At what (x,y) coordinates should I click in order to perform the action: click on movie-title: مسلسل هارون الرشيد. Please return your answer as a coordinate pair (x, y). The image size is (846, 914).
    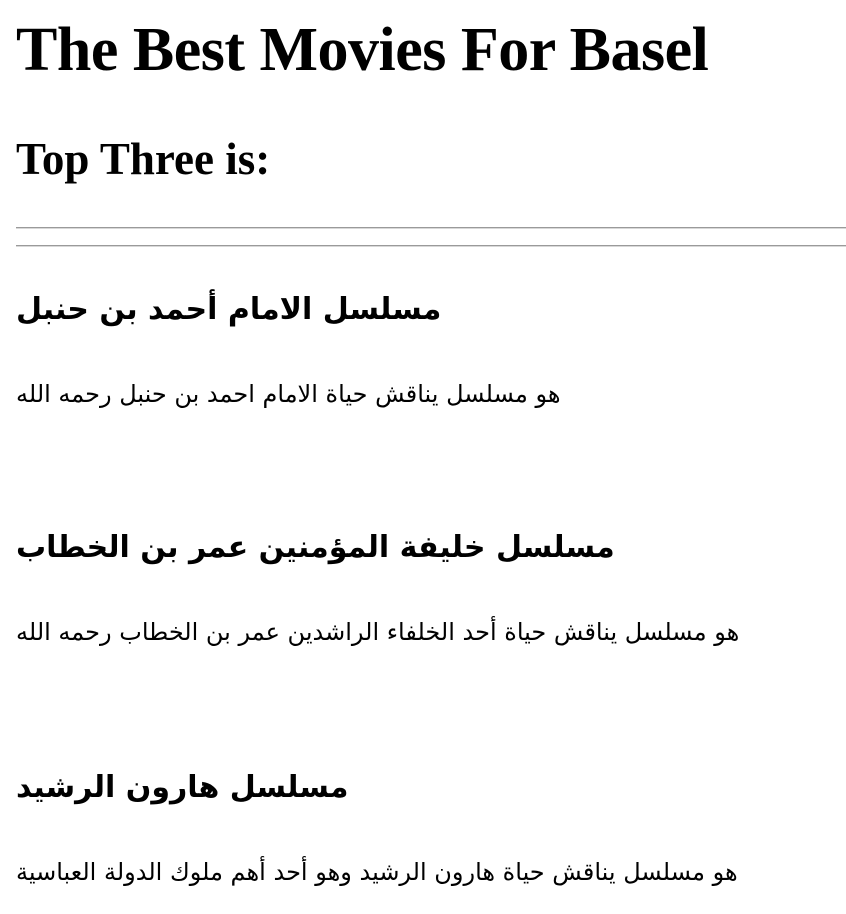
    Looking at the image, I should click on (182, 787).